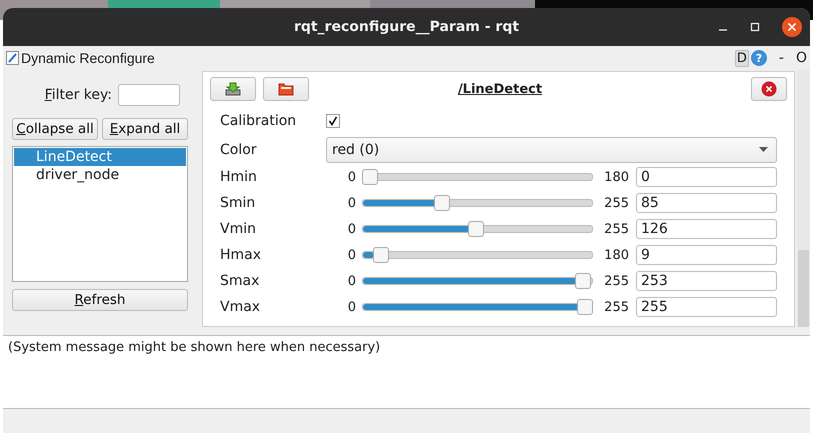 This screenshot has width=813, height=433. What do you see at coordinates (100, 175) in the screenshot?
I see `node-item: driver_node` at bounding box center [100, 175].